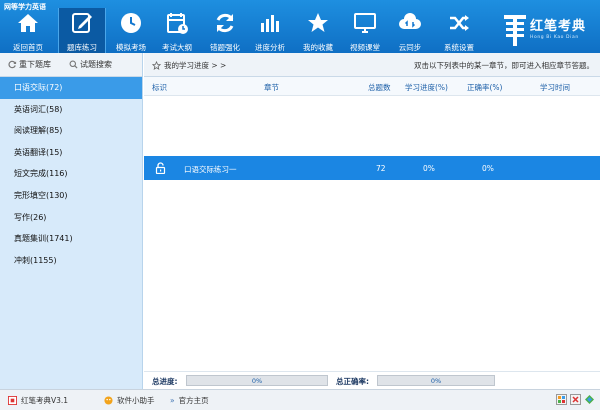  Describe the element at coordinates (459, 47) in the screenshot. I see `toolbar-settings-label: 系统设置` at that location.